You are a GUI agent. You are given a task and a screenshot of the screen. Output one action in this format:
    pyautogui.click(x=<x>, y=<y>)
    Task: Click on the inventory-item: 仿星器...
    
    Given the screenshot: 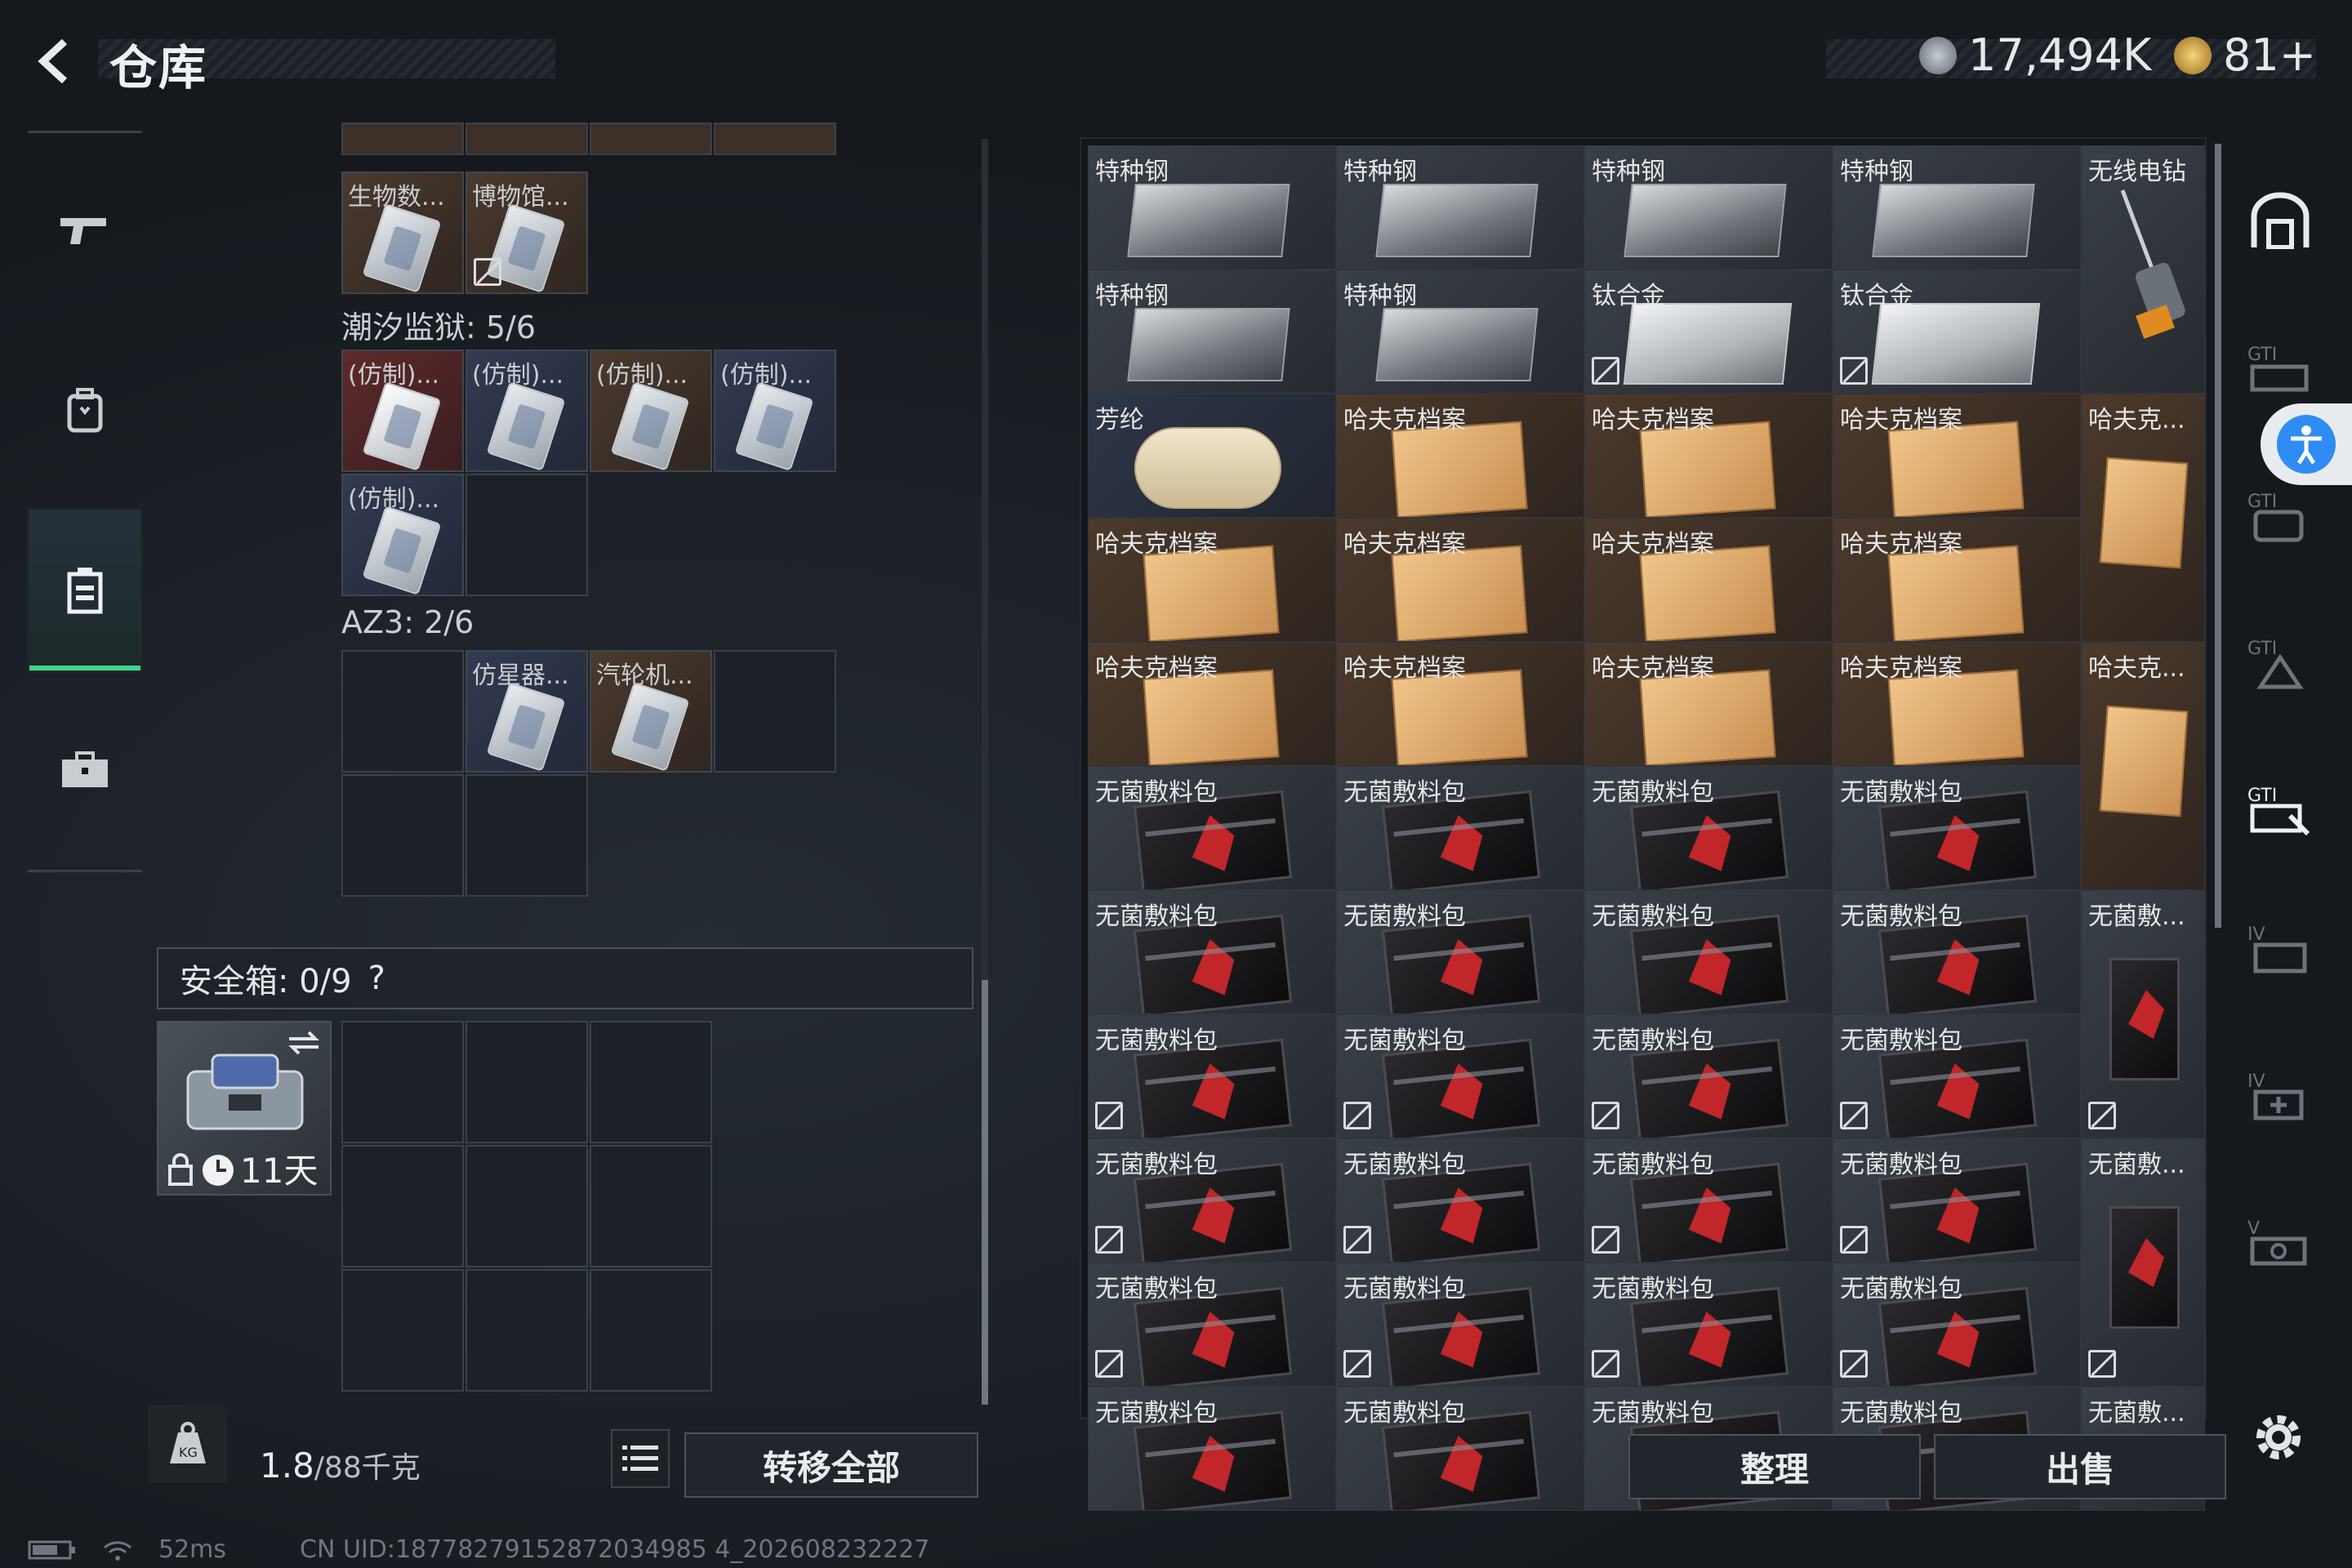 What is the action you would take?
    pyautogui.click(x=527, y=711)
    